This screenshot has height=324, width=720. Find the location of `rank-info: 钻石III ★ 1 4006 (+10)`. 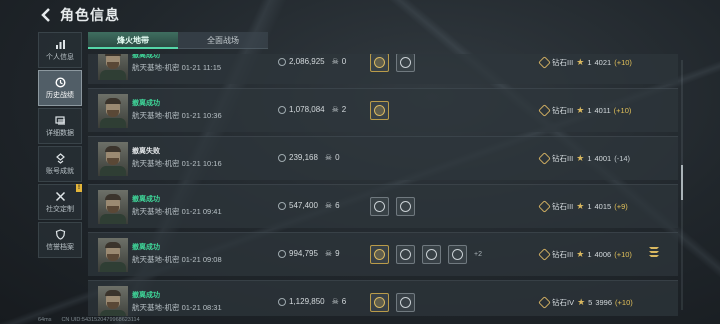

rank-info: 钻石III ★ 1 4006 (+10) is located at coordinates (585, 254).